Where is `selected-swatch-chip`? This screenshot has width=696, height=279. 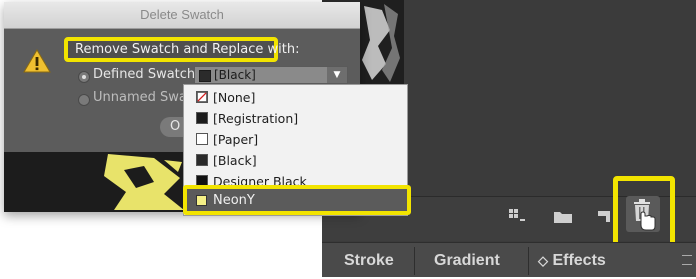
selected-swatch-chip is located at coordinates (205, 76).